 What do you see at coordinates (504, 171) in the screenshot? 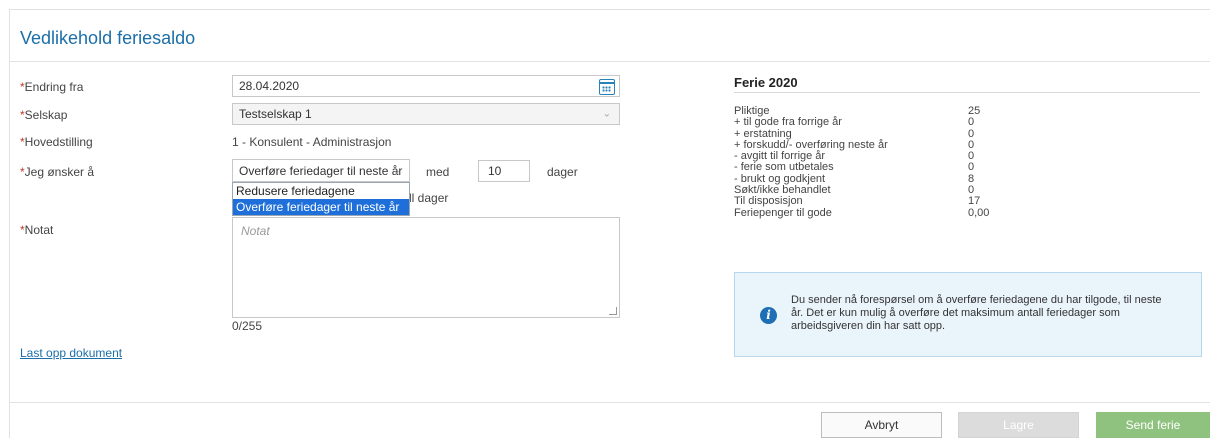
I see `days-input: 10` at bounding box center [504, 171].